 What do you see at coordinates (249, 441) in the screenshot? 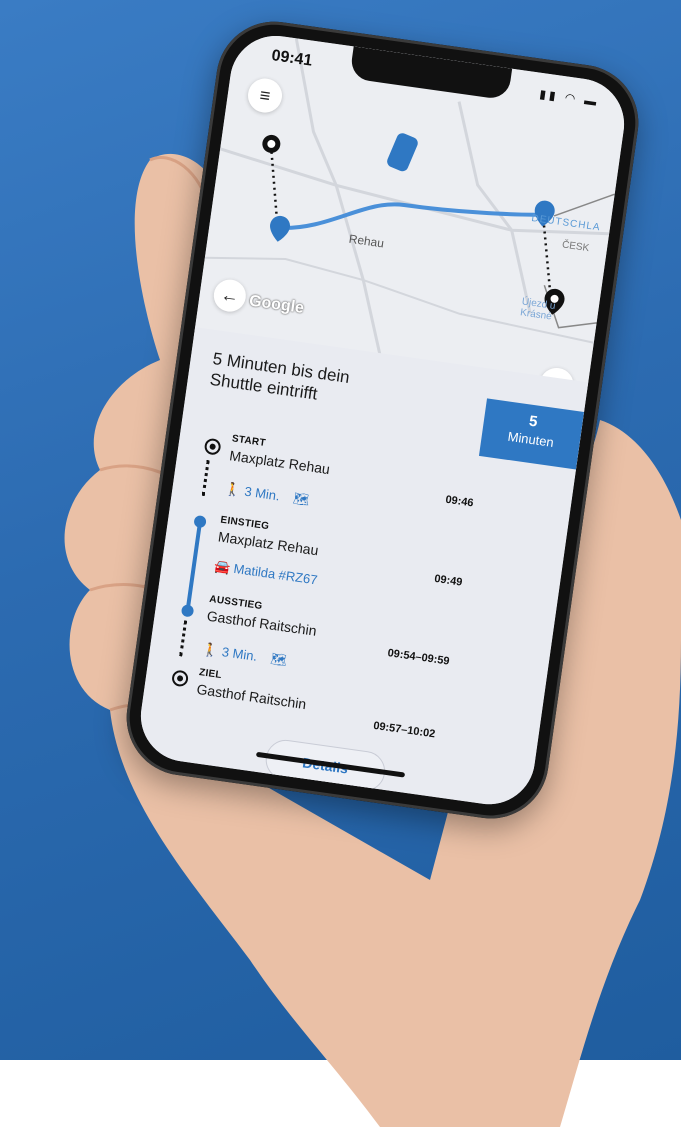
I see `step-start-label: START` at bounding box center [249, 441].